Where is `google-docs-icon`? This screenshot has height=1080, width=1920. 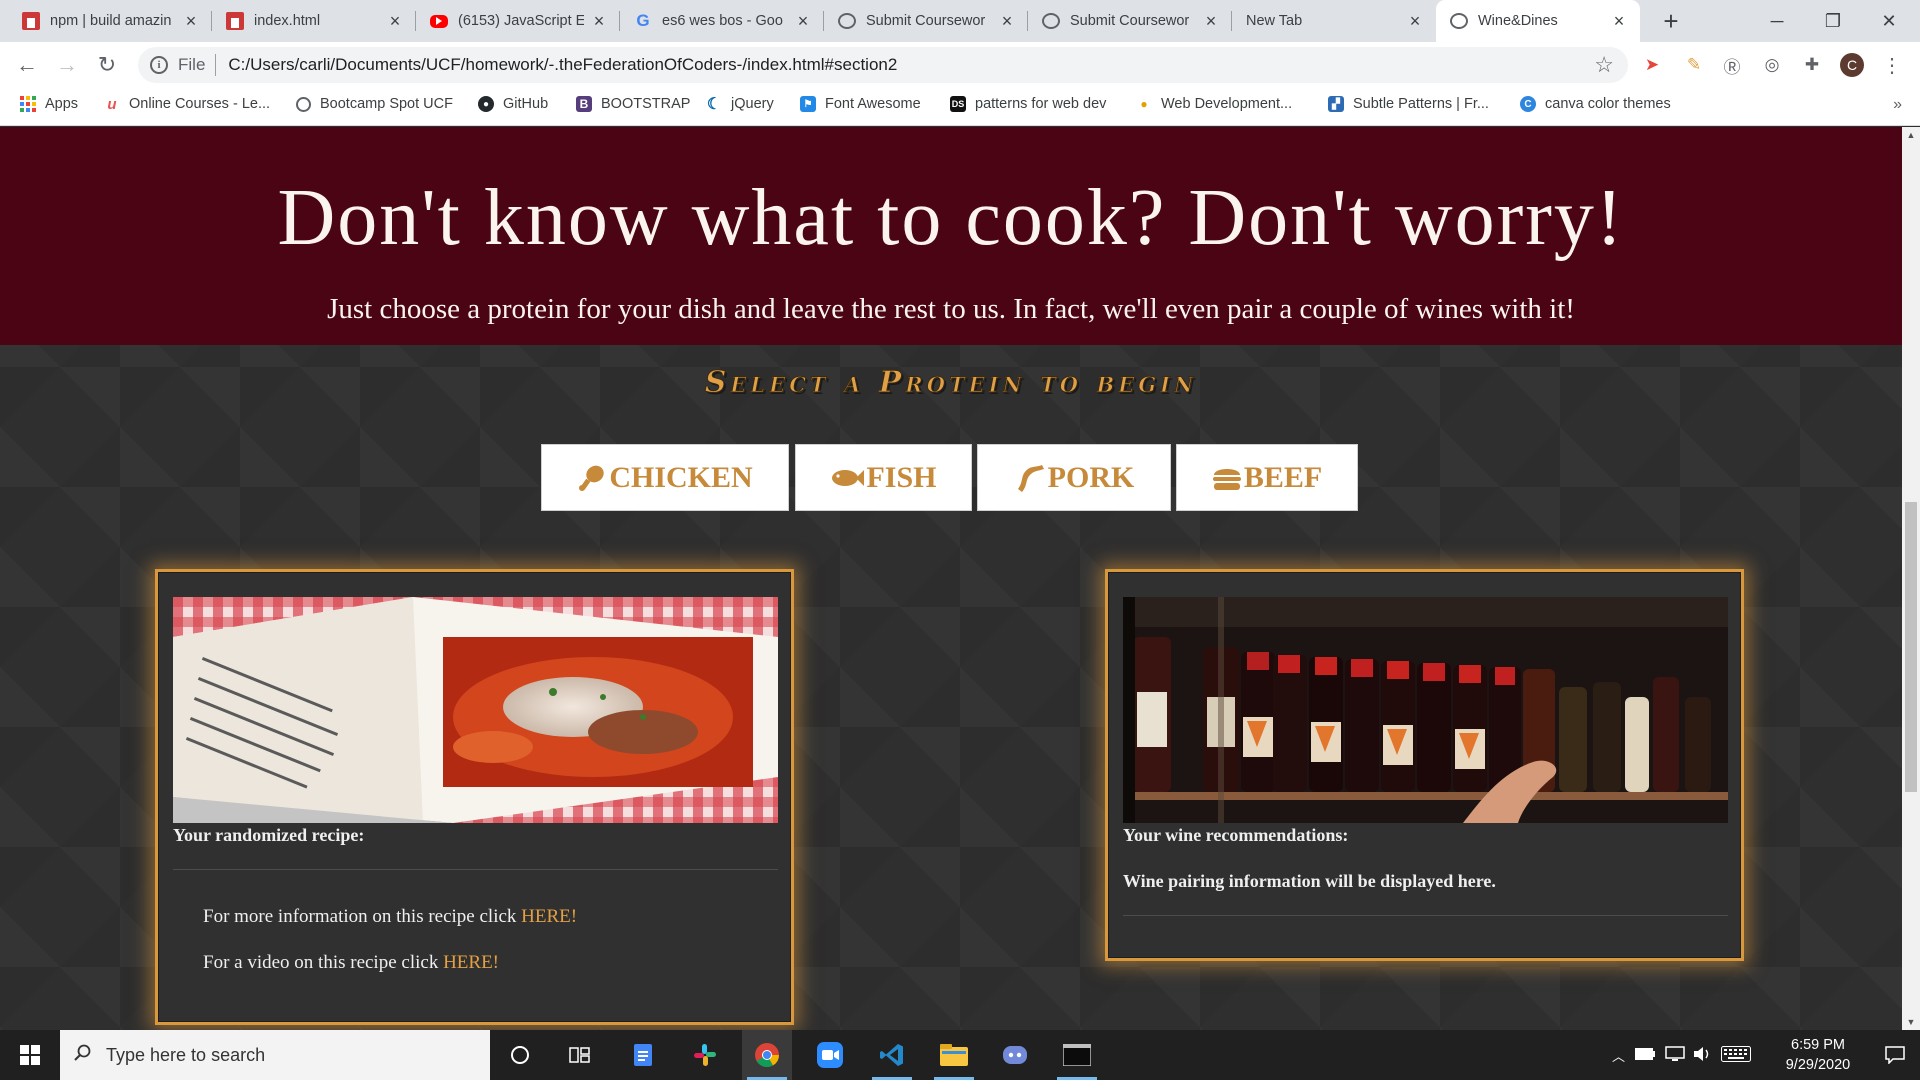
google-docs-icon is located at coordinates (643, 1055).